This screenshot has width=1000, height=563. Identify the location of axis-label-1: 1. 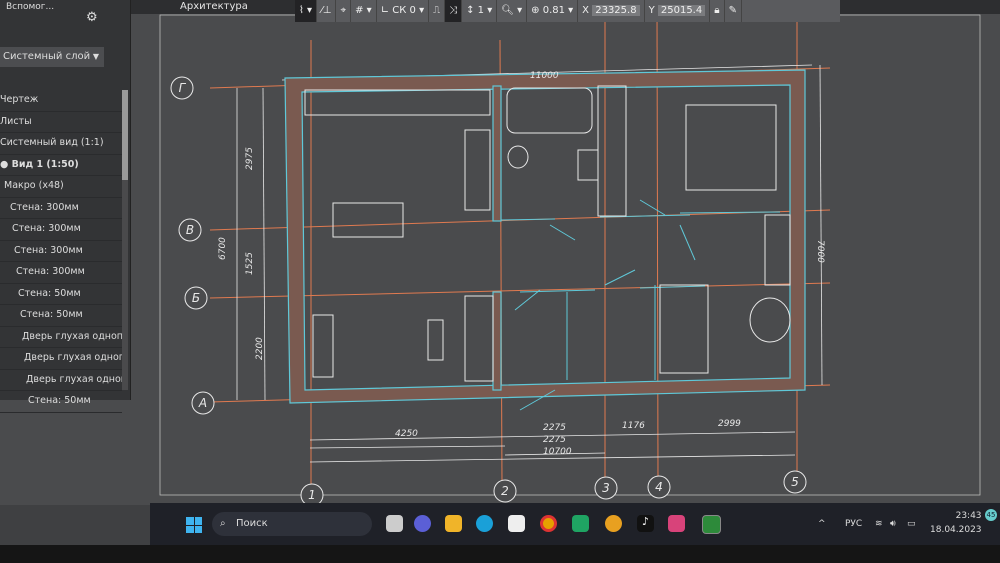
(312, 495).